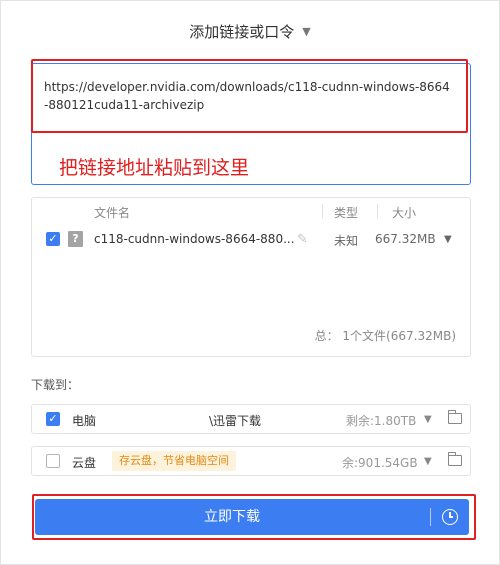 This screenshot has height=565, width=500. I want to click on free-space: 剩余:1.80TB, so click(381, 421).